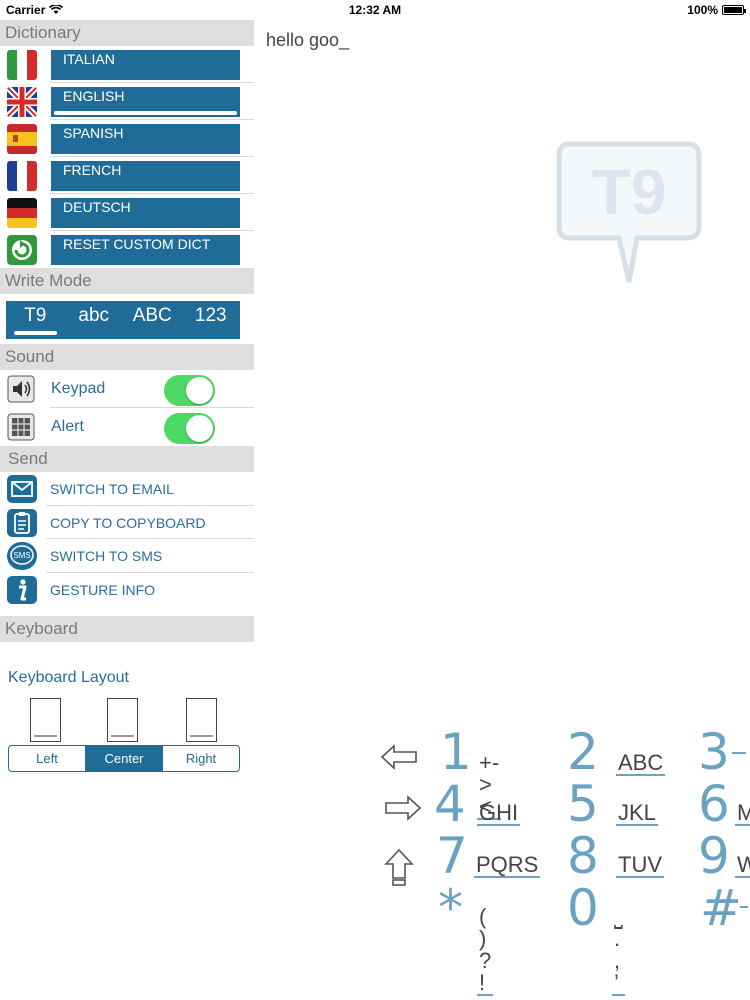  What do you see at coordinates (583, 804) in the screenshot?
I see `key-5-digit: 5` at bounding box center [583, 804].